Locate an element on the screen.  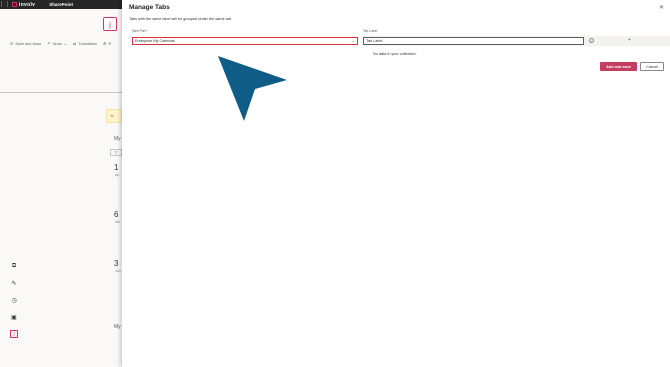
cancel-button: Cancel is located at coordinates (652, 66).